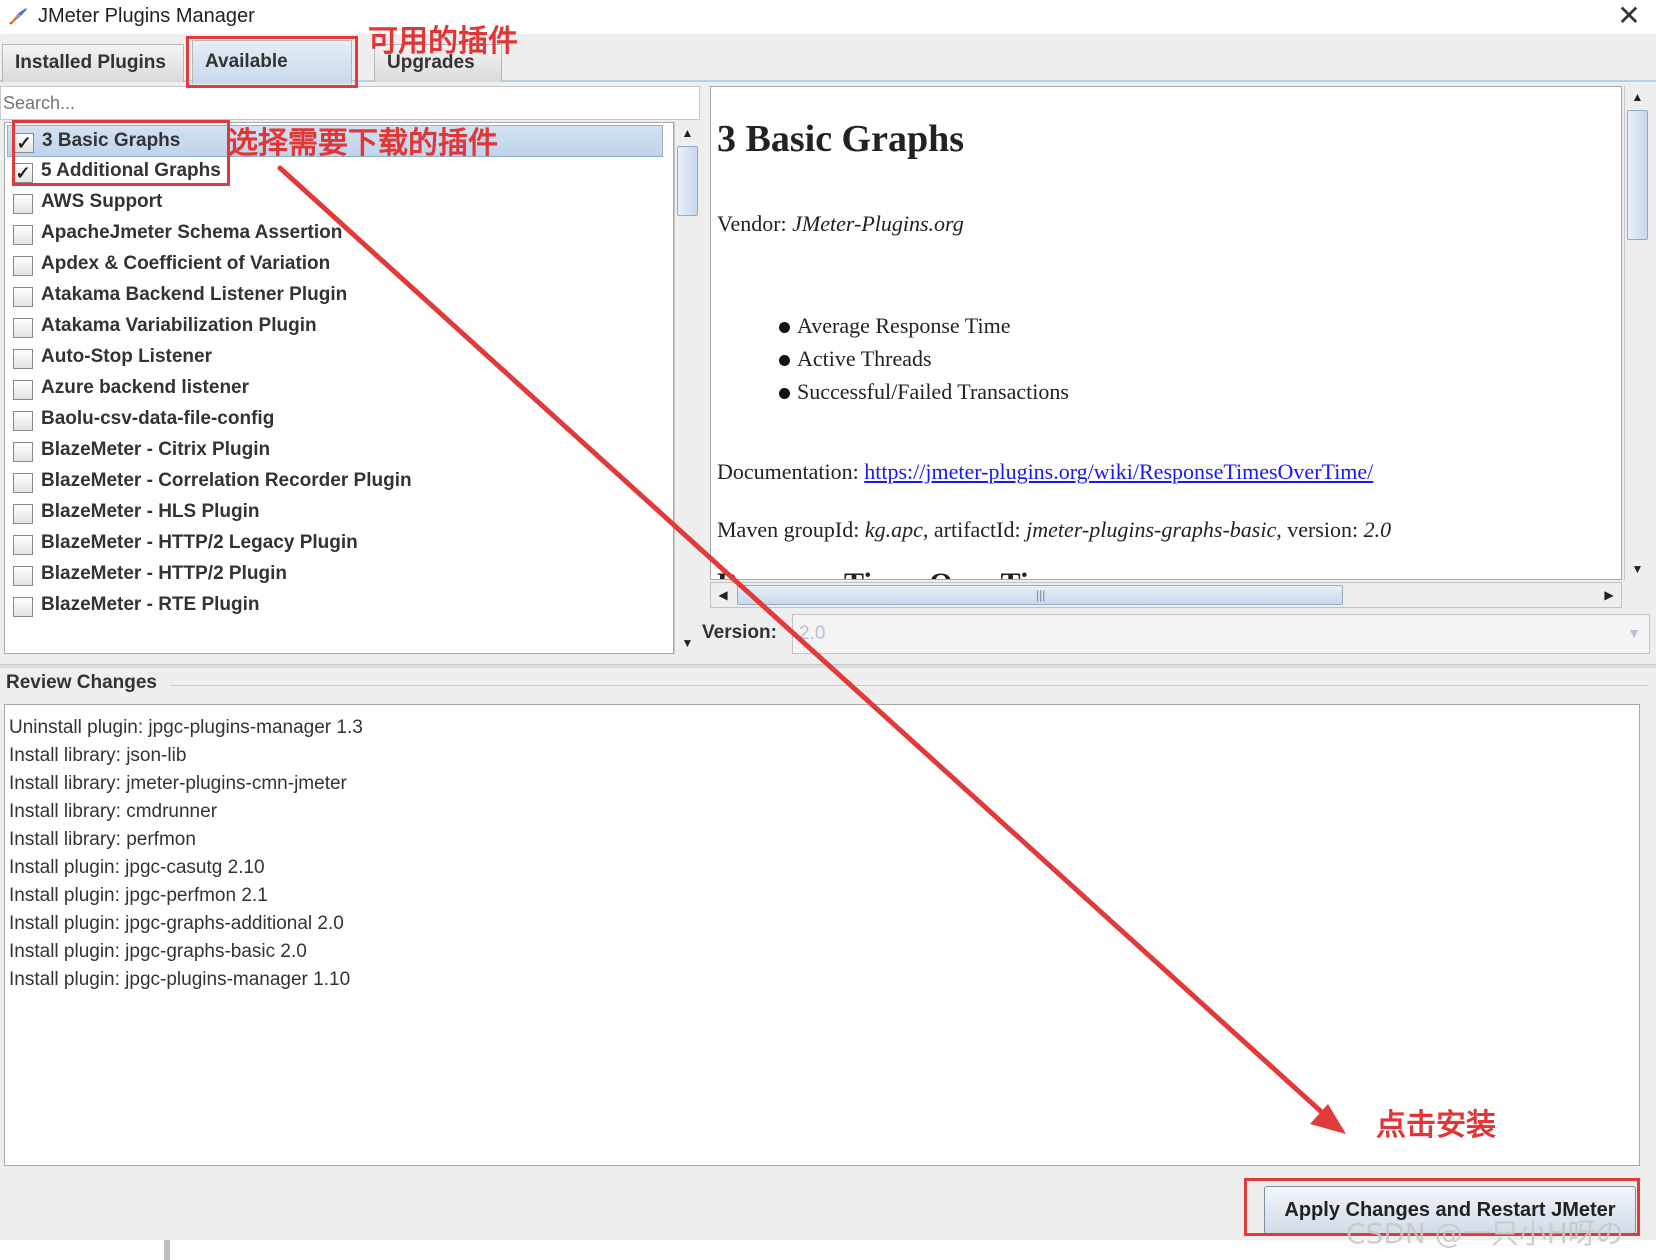  I want to click on review-line: Install library: json-lib, so click(98, 755).